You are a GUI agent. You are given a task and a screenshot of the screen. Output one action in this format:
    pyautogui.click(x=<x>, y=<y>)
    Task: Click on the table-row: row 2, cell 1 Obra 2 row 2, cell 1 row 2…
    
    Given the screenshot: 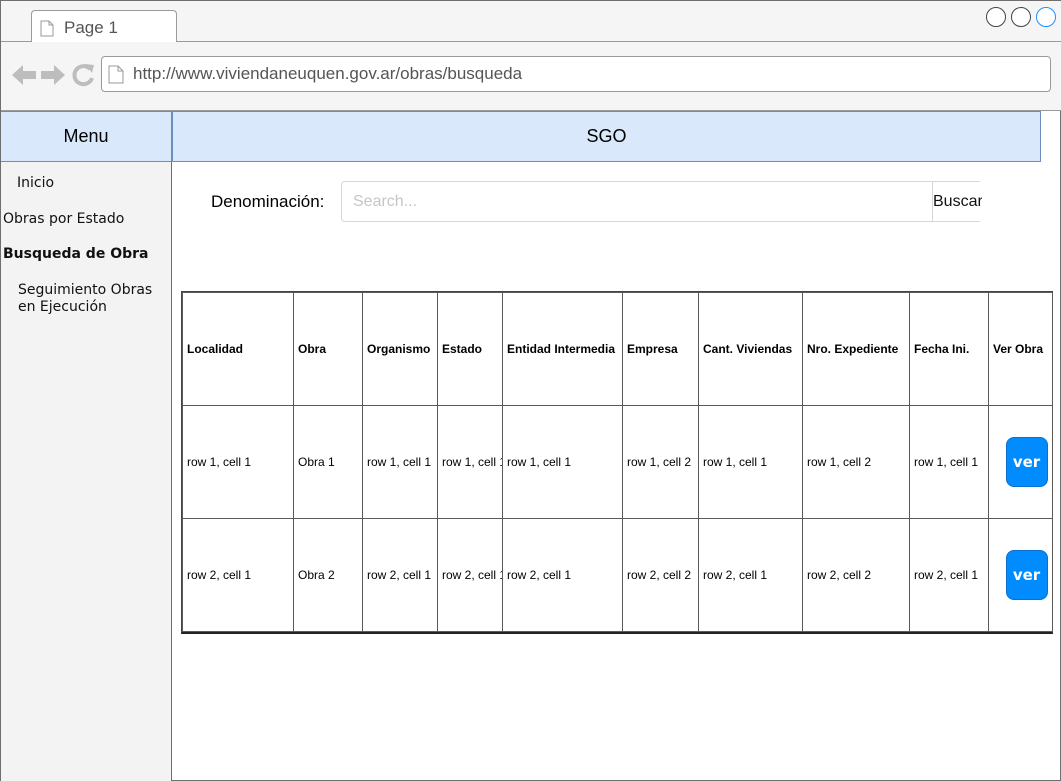 What is the action you would take?
    pyautogui.click(x=617, y=575)
    